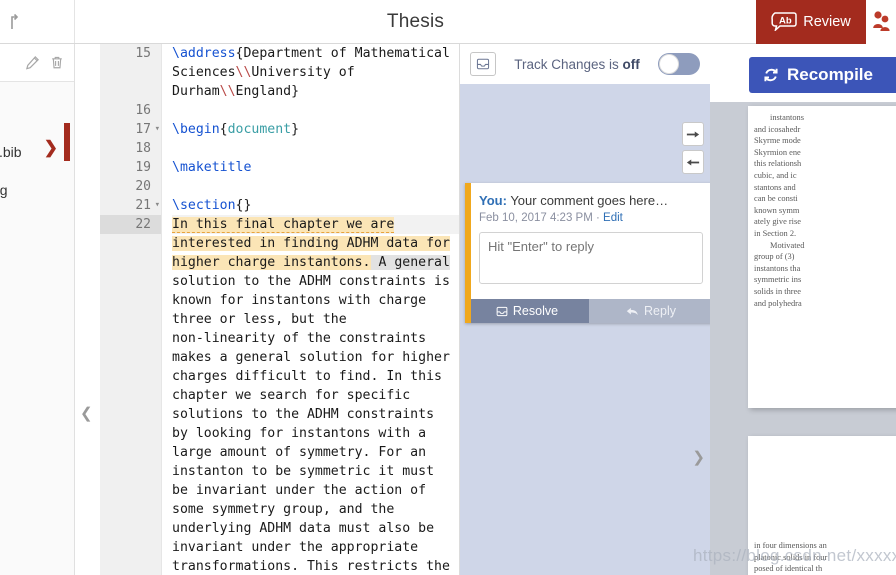 The width and height of the screenshot is (896, 575). What do you see at coordinates (316, 319) in the screenshot?
I see `code-line: three or less, but the` at bounding box center [316, 319].